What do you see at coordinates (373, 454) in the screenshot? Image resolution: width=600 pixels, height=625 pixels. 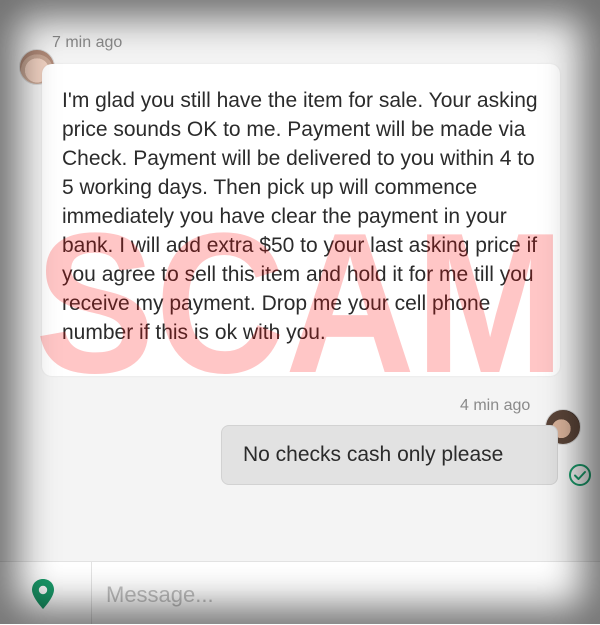 I see `outgoing-message-text: No checks cash only please` at bounding box center [373, 454].